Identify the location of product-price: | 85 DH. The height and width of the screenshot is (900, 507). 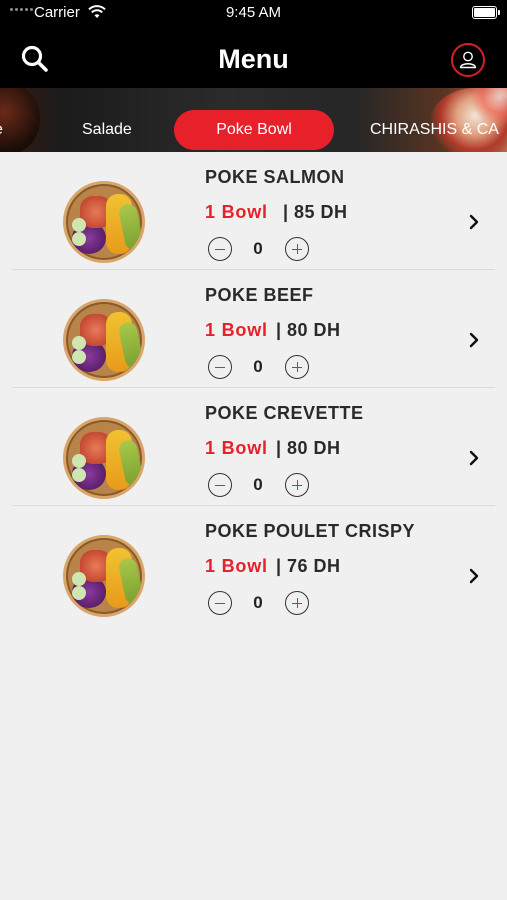
(315, 212).